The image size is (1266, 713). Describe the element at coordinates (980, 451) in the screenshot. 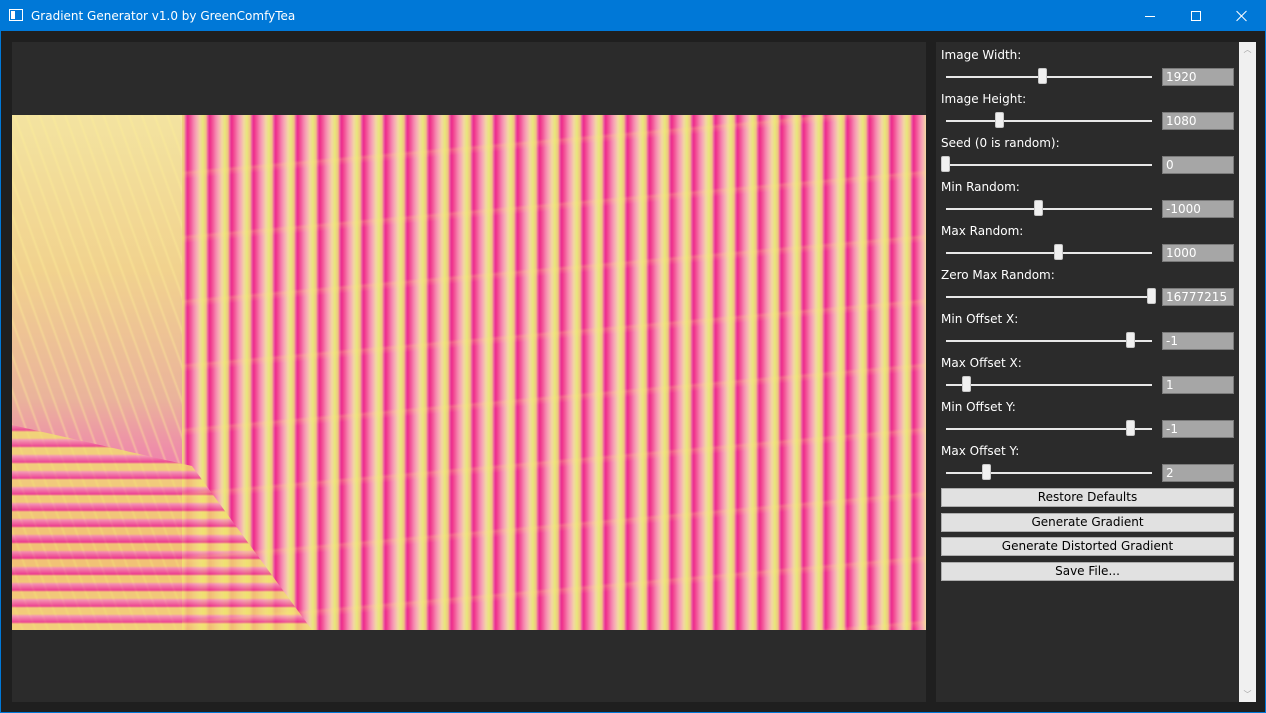

I see `max-offset-y-label: Max Offset Y:` at that location.